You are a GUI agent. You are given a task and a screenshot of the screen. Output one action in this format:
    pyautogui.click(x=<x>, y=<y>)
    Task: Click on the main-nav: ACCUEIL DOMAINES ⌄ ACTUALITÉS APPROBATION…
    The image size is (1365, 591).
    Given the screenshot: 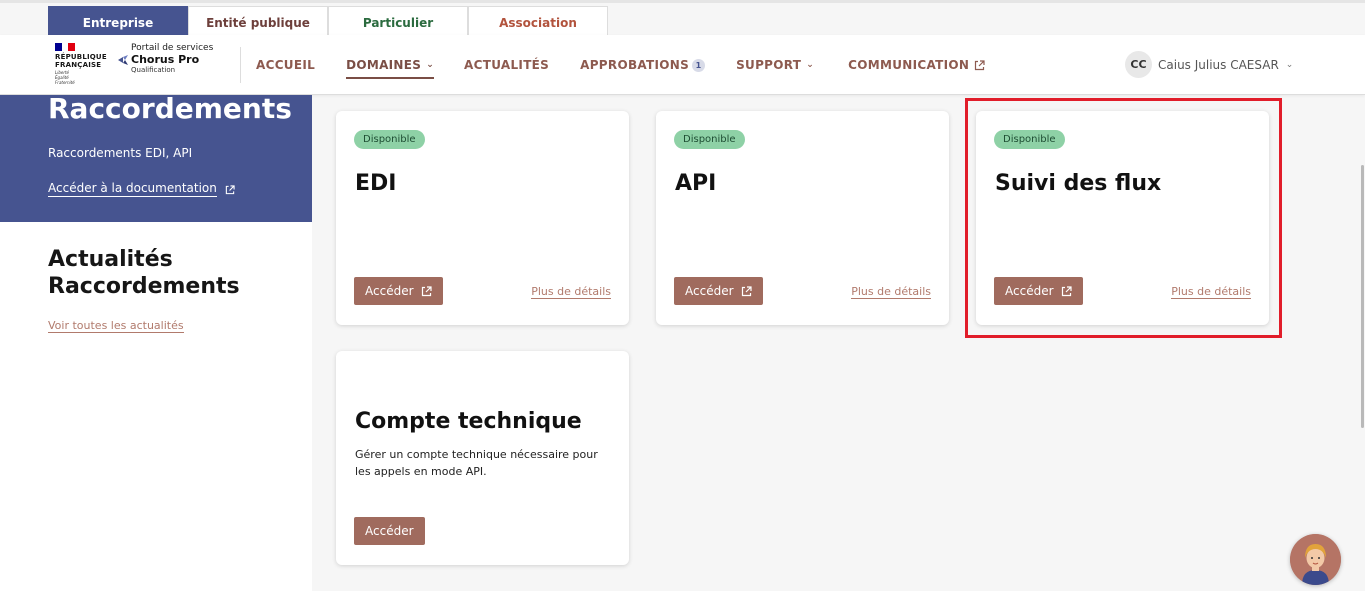 What is the action you would take?
    pyautogui.click(x=620, y=65)
    